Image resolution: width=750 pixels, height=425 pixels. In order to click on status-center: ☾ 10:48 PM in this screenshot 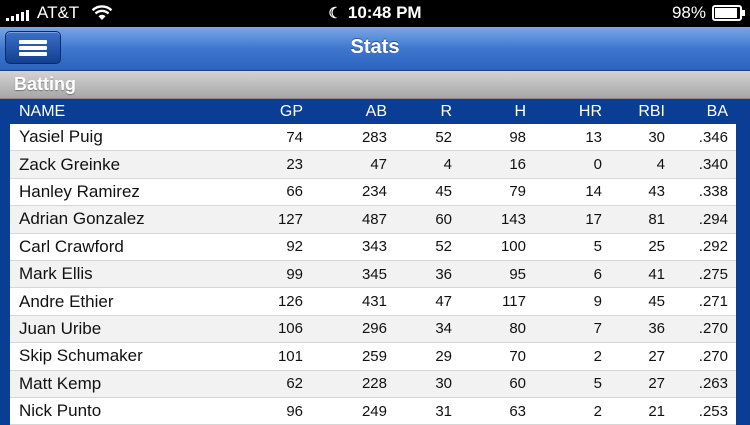, I will do `click(375, 13)`.